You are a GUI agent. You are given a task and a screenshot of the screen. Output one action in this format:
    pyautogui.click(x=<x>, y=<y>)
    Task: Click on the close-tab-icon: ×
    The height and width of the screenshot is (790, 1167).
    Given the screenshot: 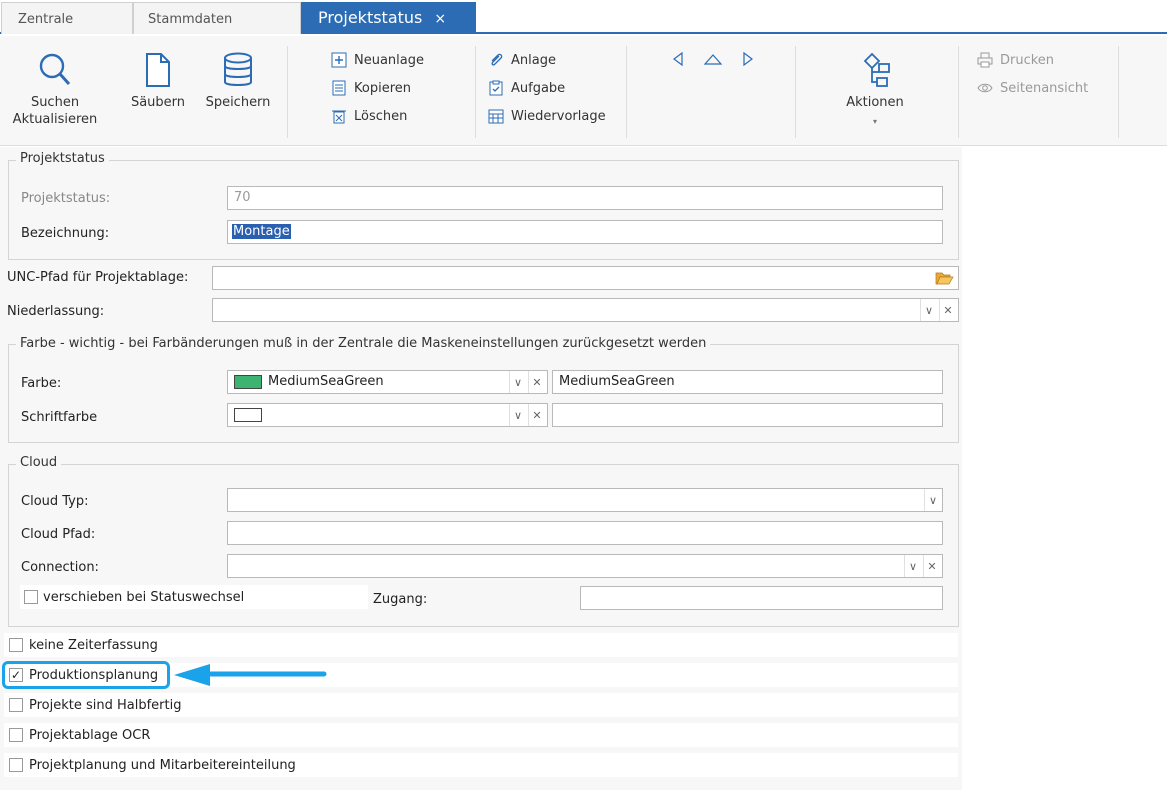 What is the action you would take?
    pyautogui.click(x=440, y=19)
    